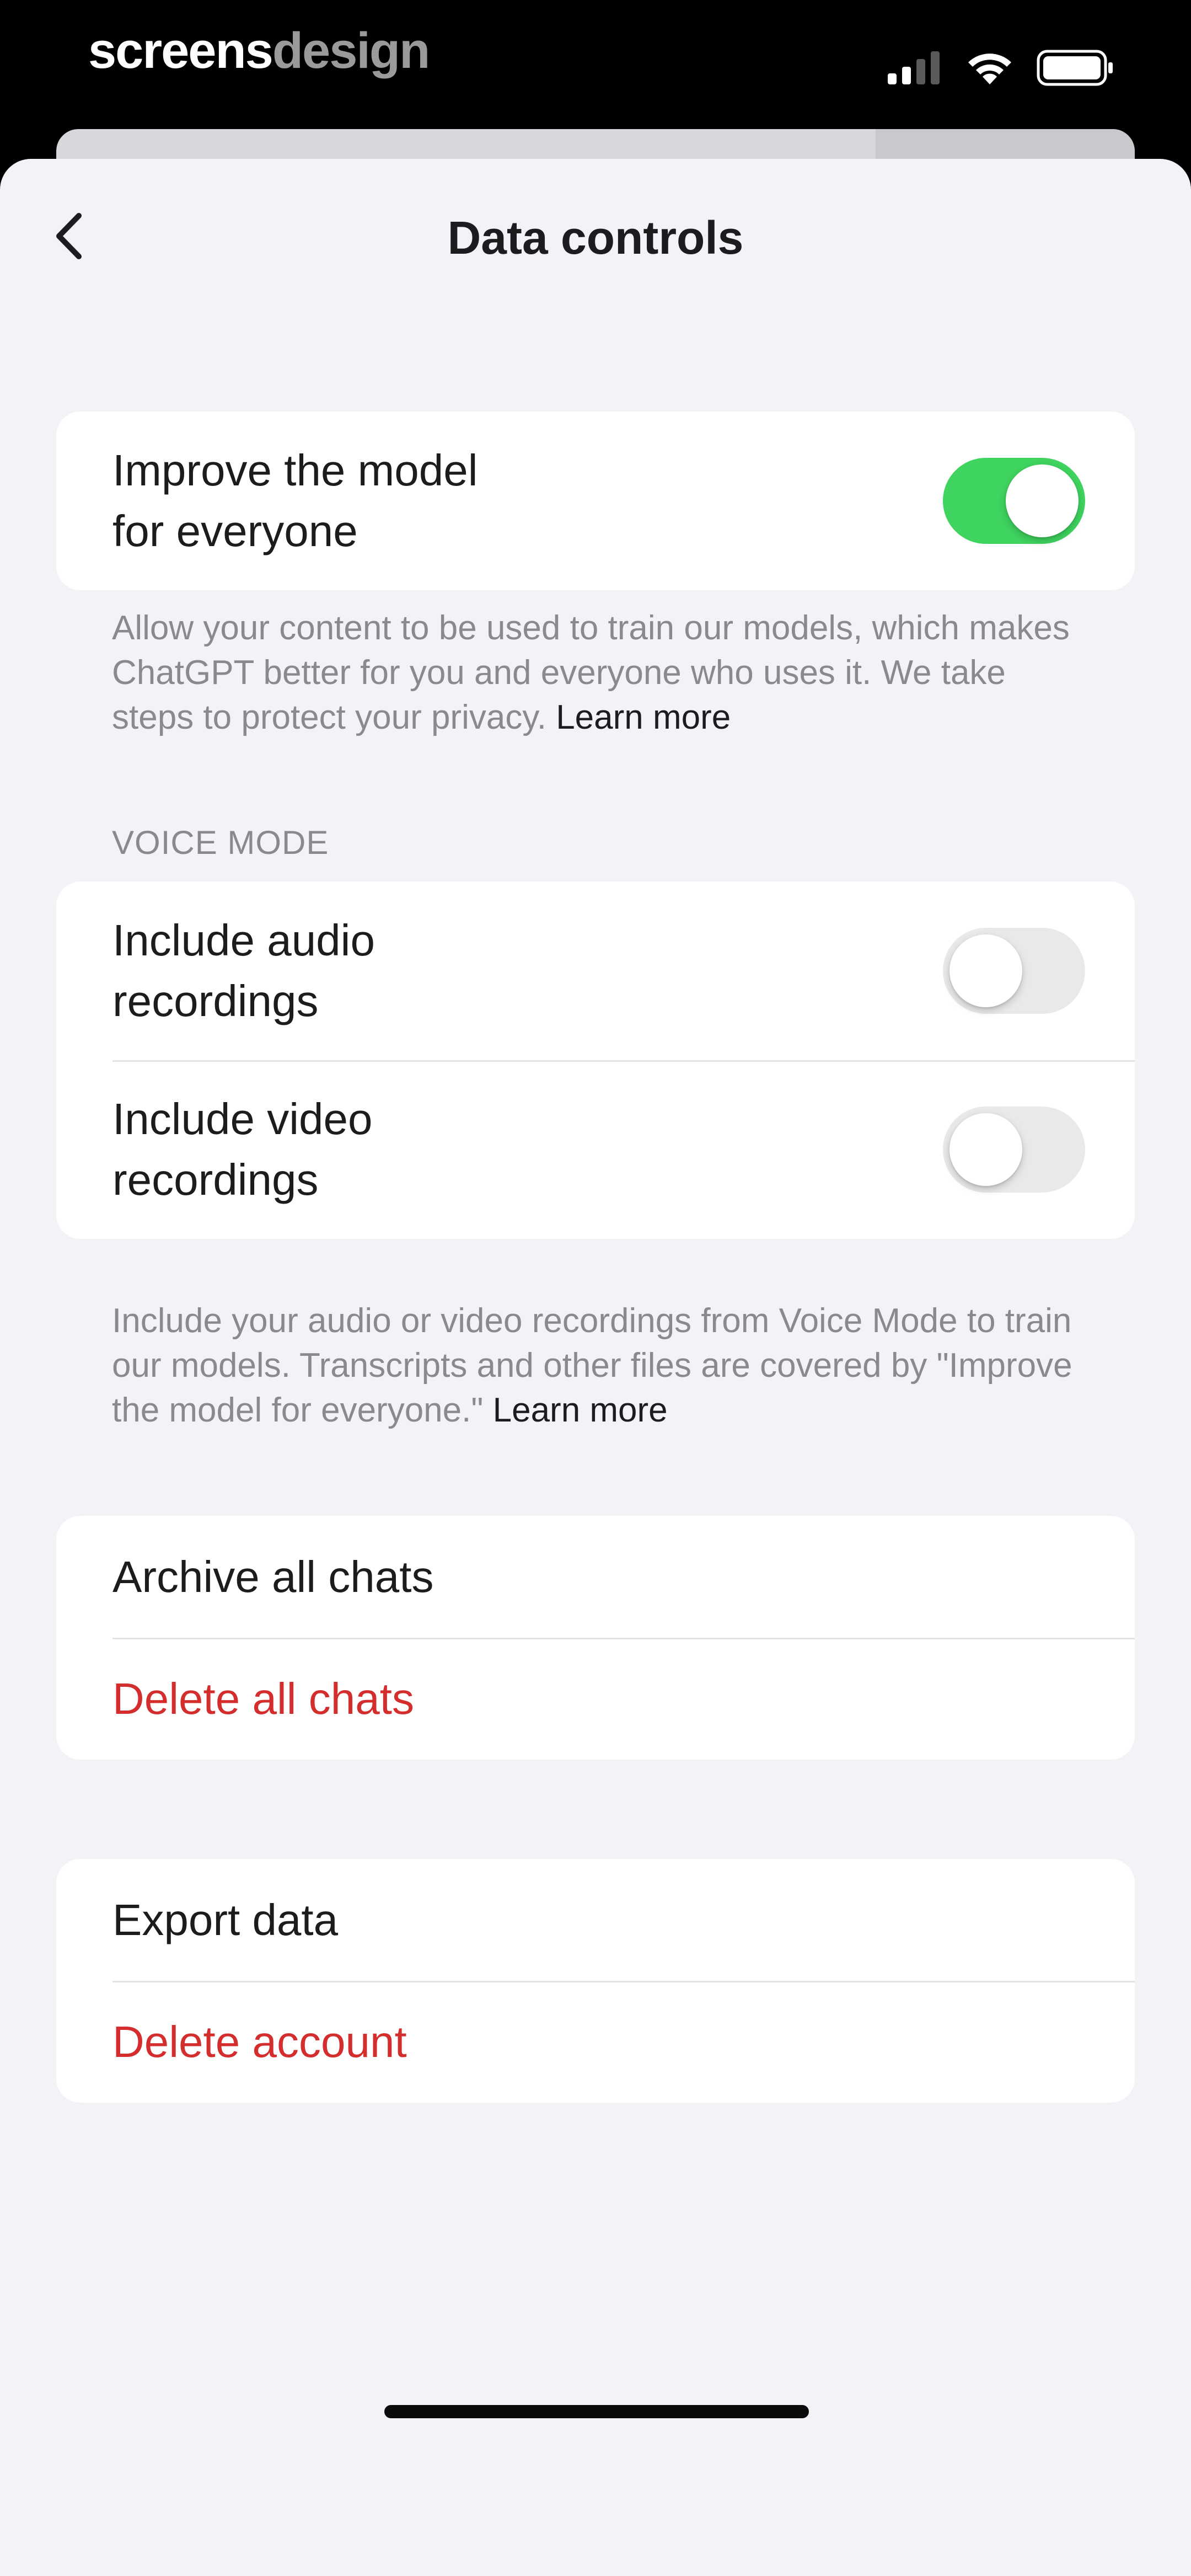 The image size is (1191, 2576). What do you see at coordinates (180, 51) in the screenshot?
I see `brand-bold: screens` at bounding box center [180, 51].